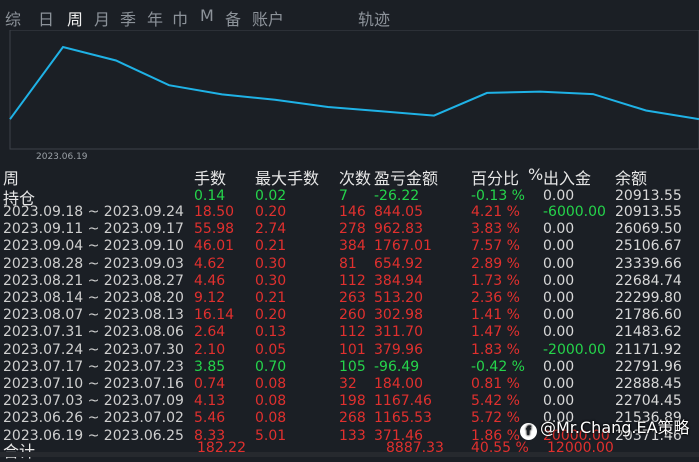  I want to click on cell-pnl: 844.05, so click(398, 212).